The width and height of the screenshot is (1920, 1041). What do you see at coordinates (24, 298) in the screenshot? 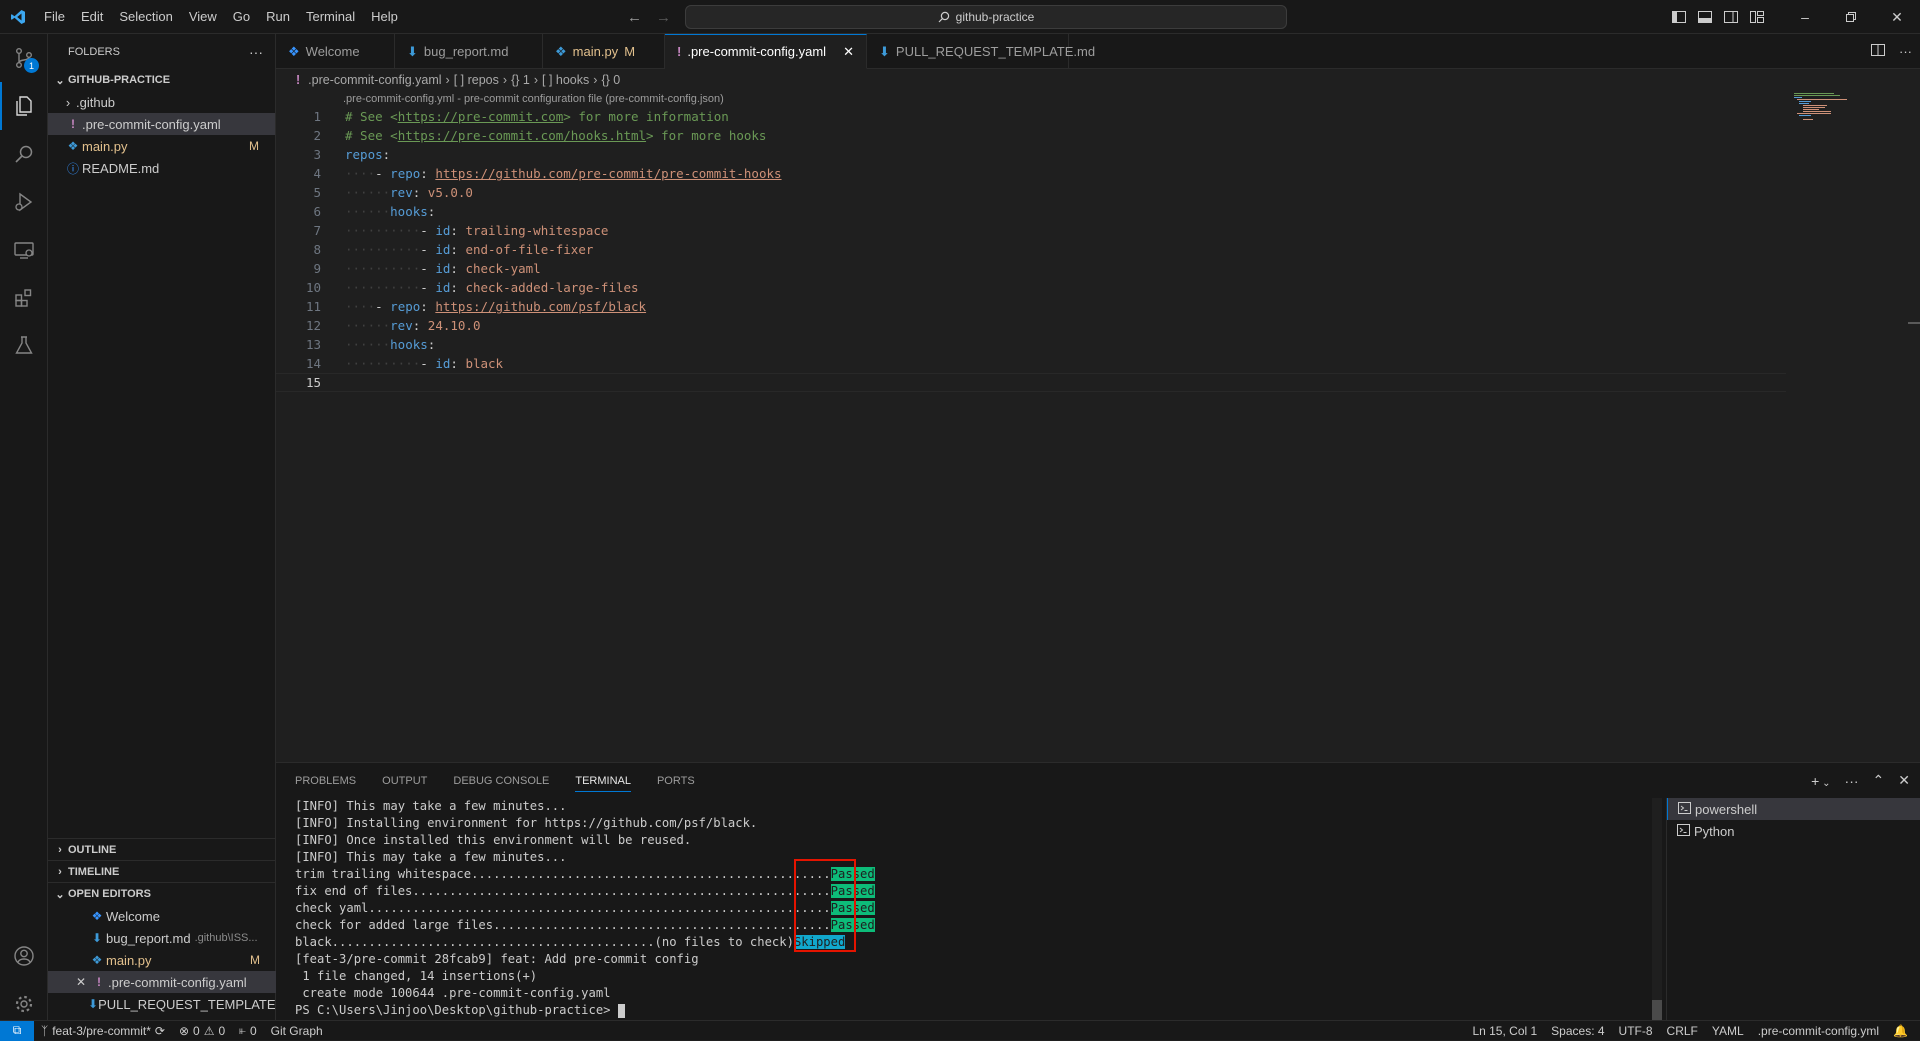
I see `extensions-icon` at bounding box center [24, 298].